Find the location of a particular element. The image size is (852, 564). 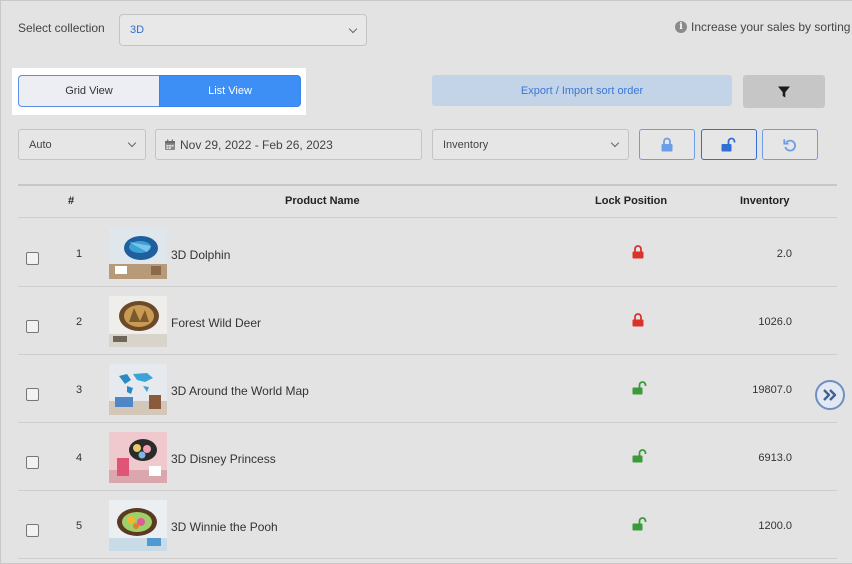

reset-button is located at coordinates (790, 144).